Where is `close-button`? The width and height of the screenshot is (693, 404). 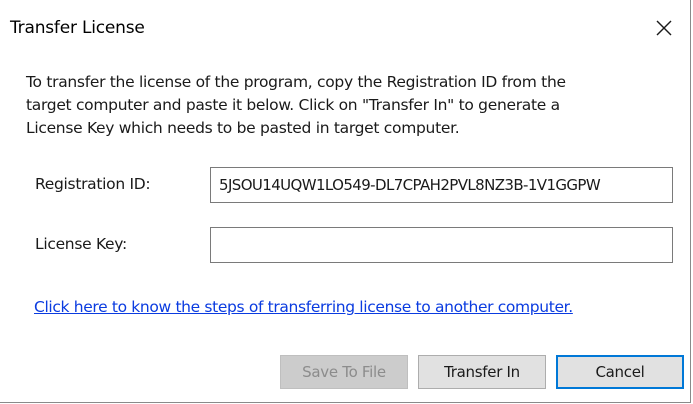
close-button is located at coordinates (664, 28).